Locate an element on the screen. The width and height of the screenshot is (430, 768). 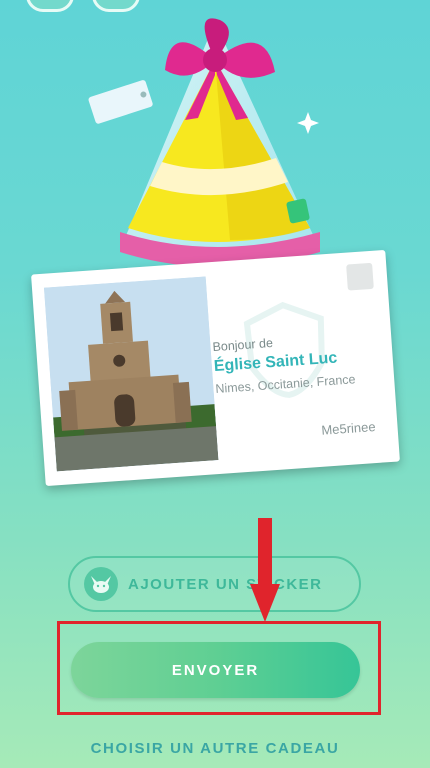
red-down-arrow-icon is located at coordinates (265, 570).